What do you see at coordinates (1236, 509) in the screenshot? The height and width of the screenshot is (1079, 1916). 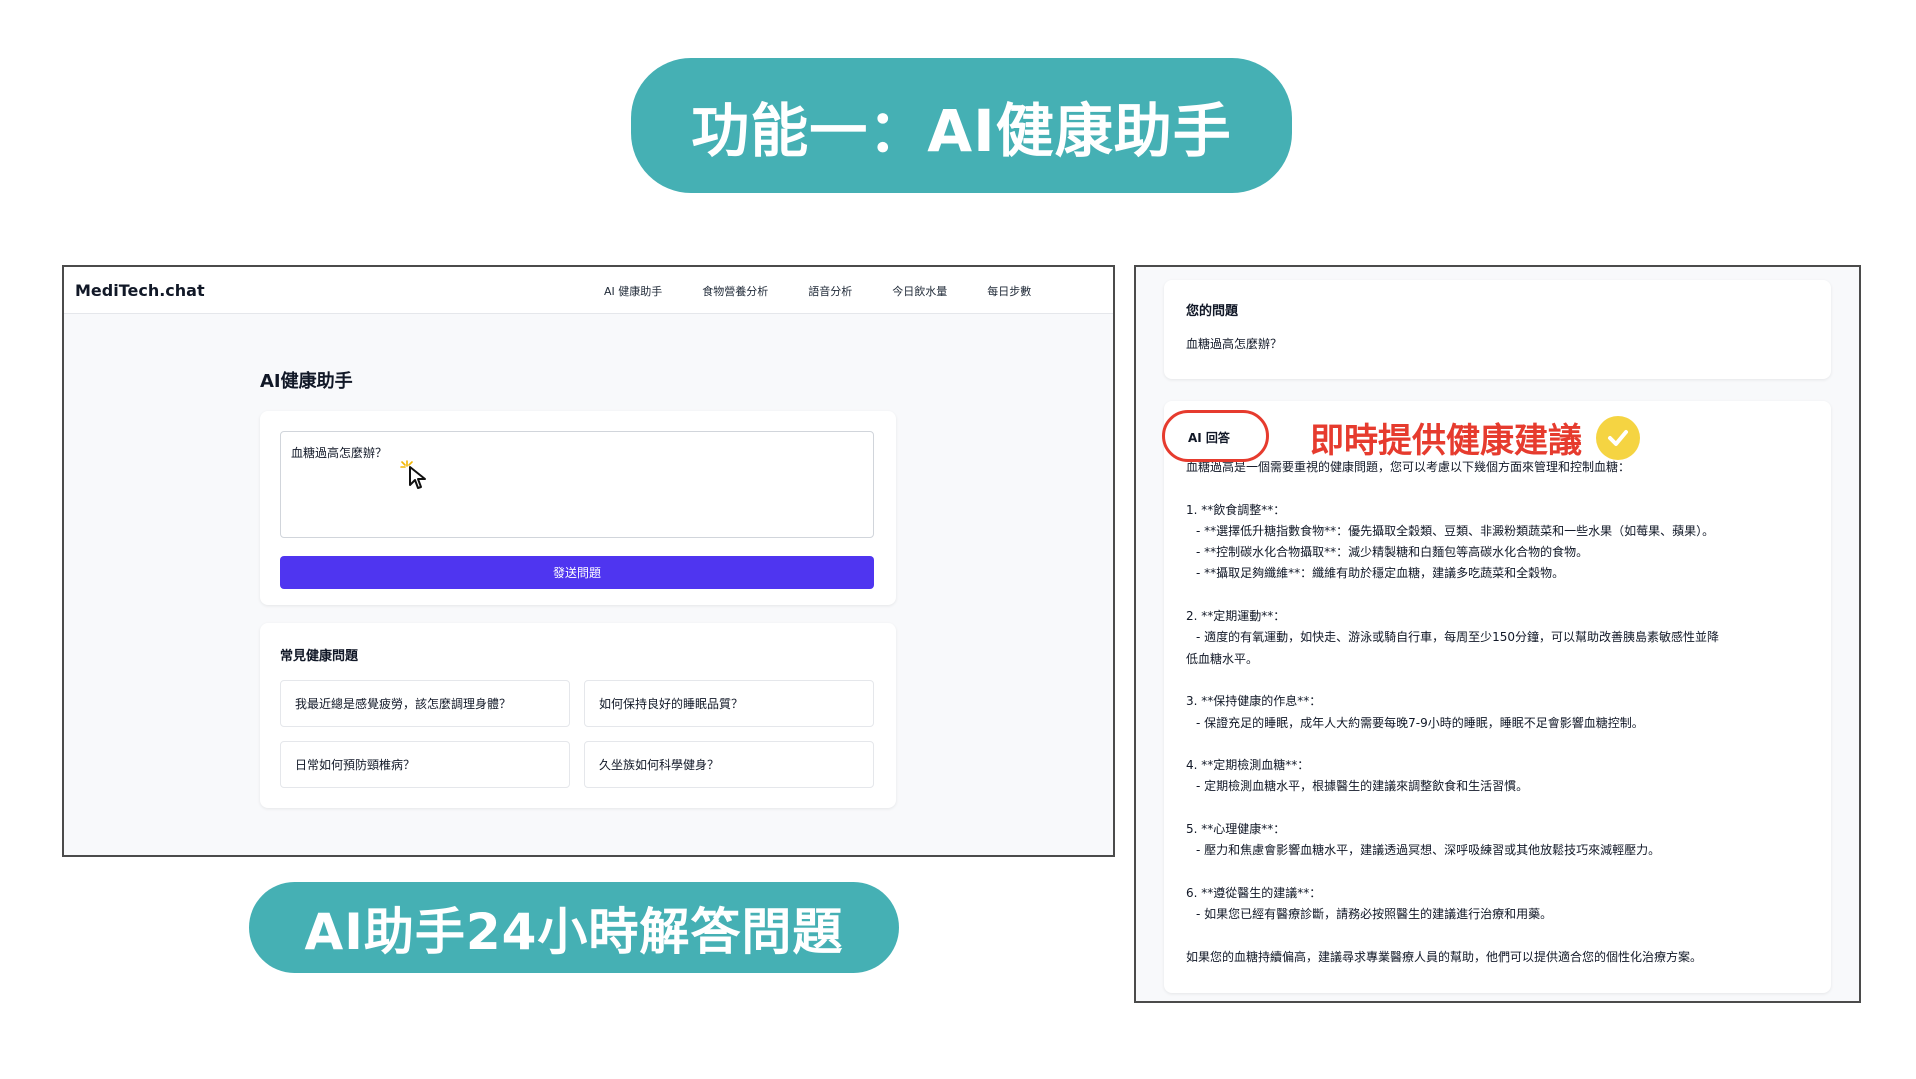 I see `answer-line: 1. **飲食調整**：` at bounding box center [1236, 509].